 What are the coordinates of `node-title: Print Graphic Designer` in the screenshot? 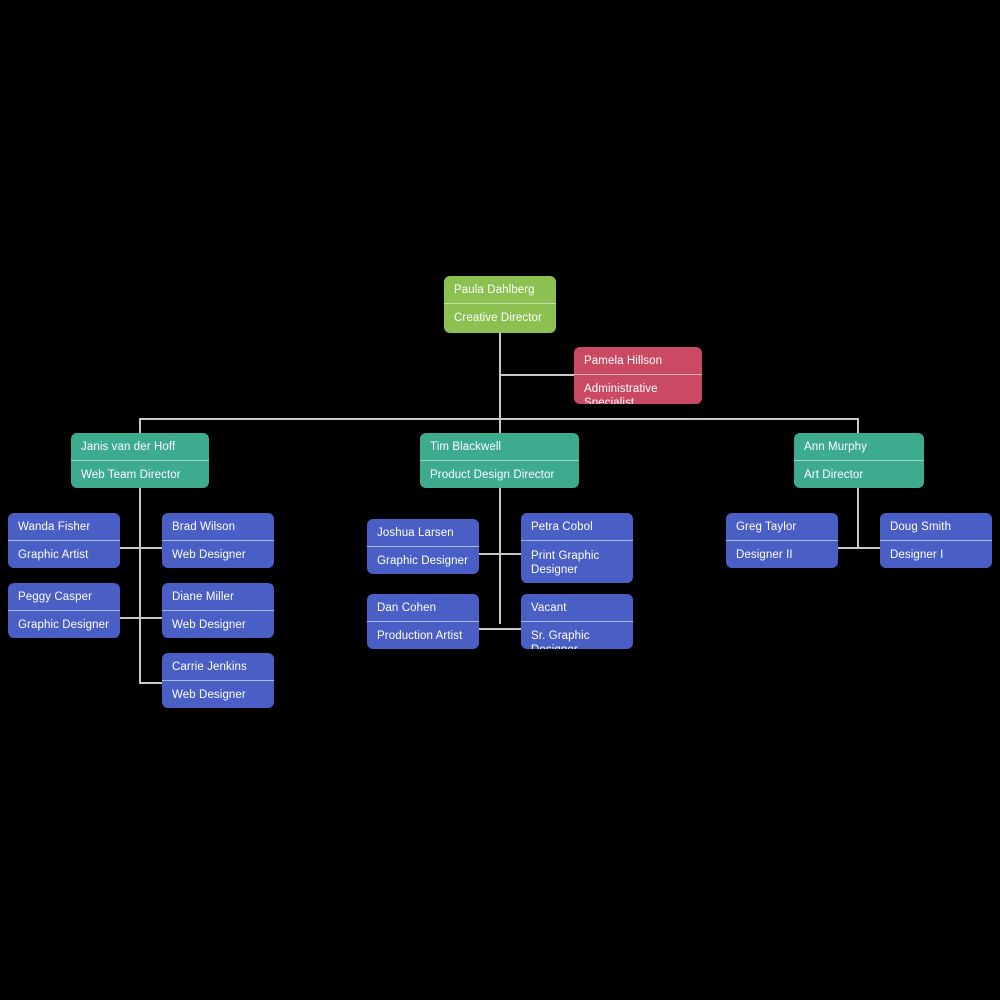 It's located at (577, 561).